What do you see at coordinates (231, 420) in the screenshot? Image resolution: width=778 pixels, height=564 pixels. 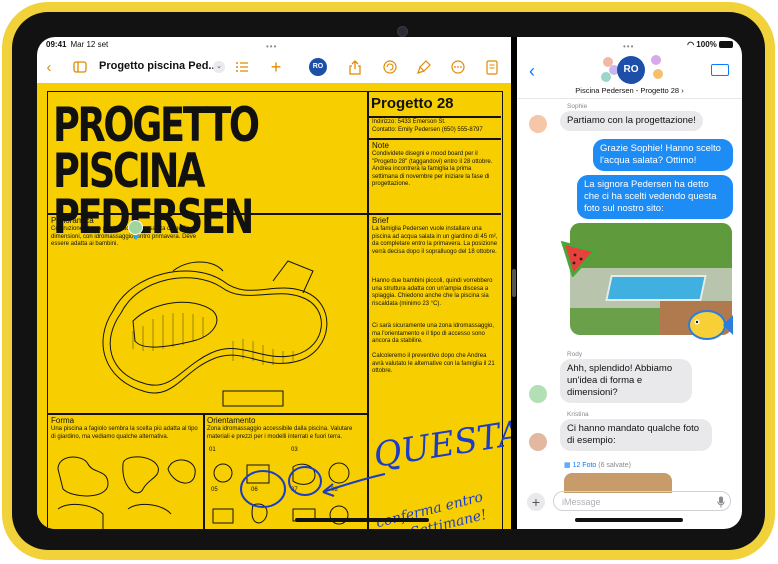 I see `orientamento-title: Orientamento` at bounding box center [231, 420].